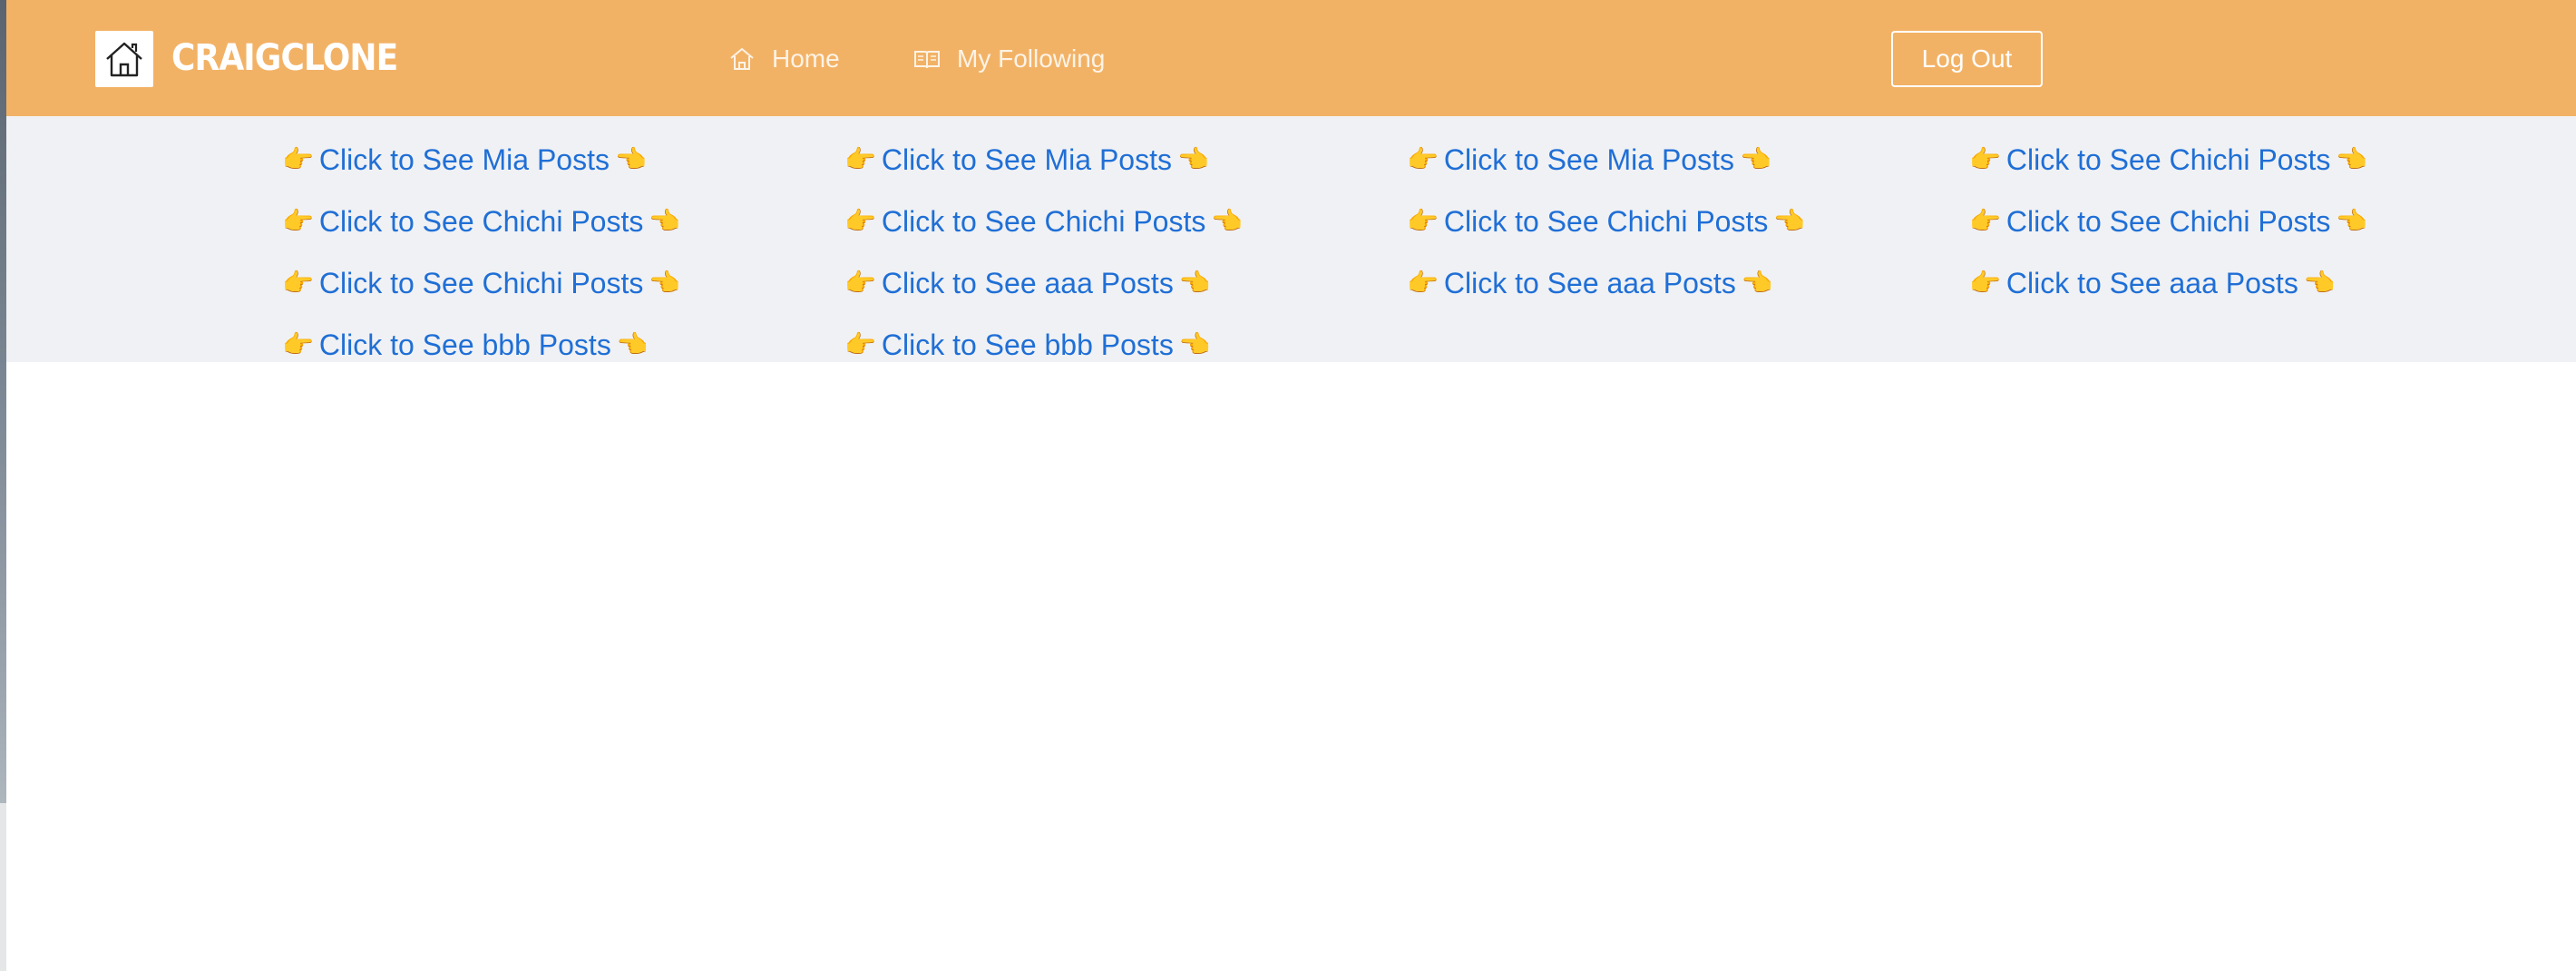  I want to click on desktop-edge, so click(3, 485).